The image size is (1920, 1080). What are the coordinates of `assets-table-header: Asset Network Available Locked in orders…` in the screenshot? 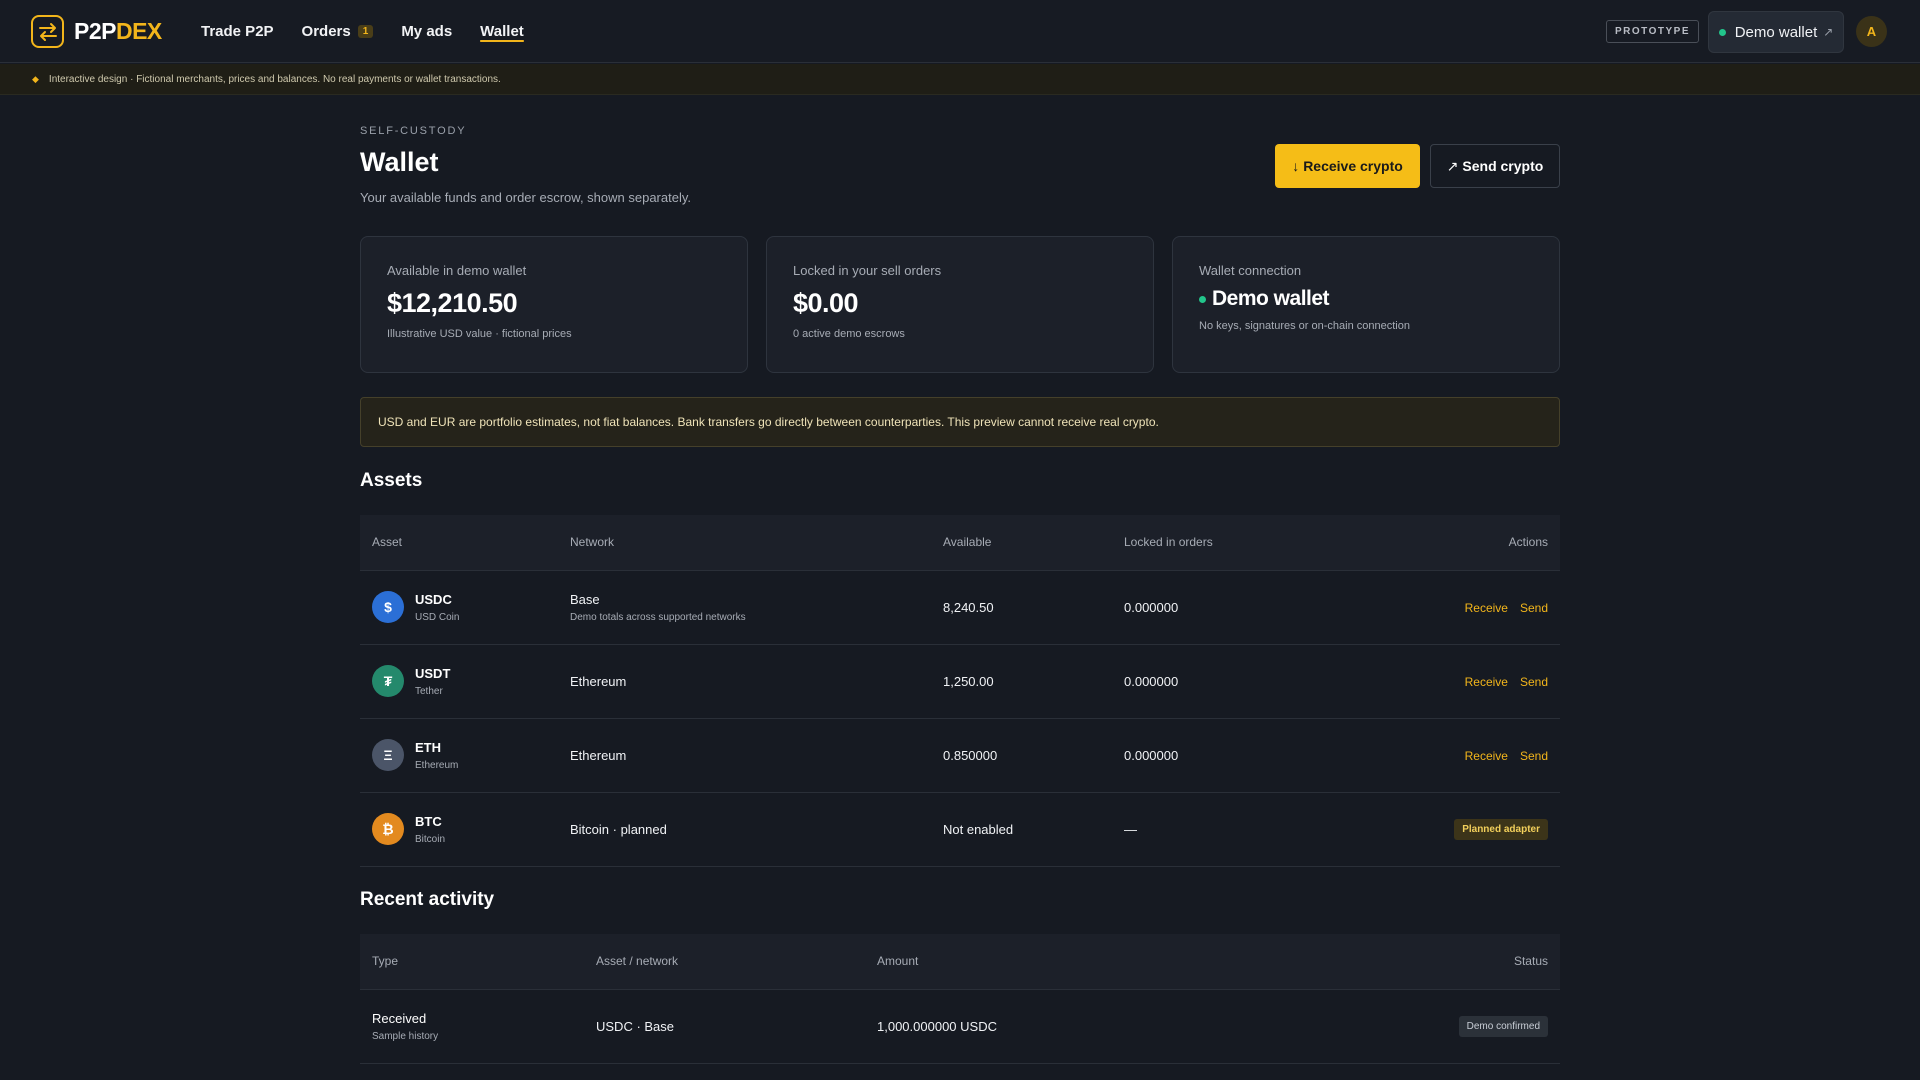 It's located at (960, 543).